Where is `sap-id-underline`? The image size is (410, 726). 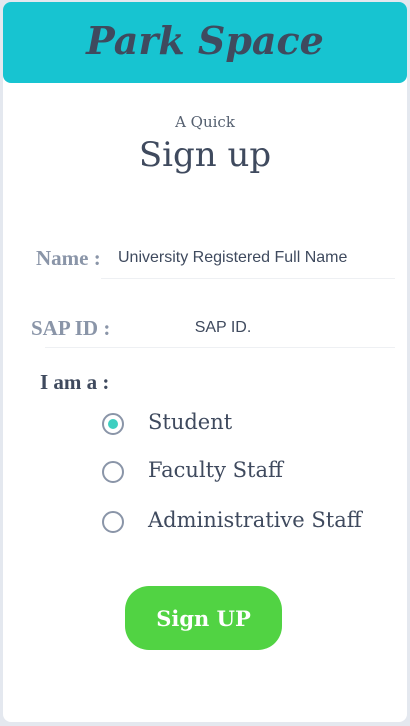
sap-id-underline is located at coordinates (220, 347).